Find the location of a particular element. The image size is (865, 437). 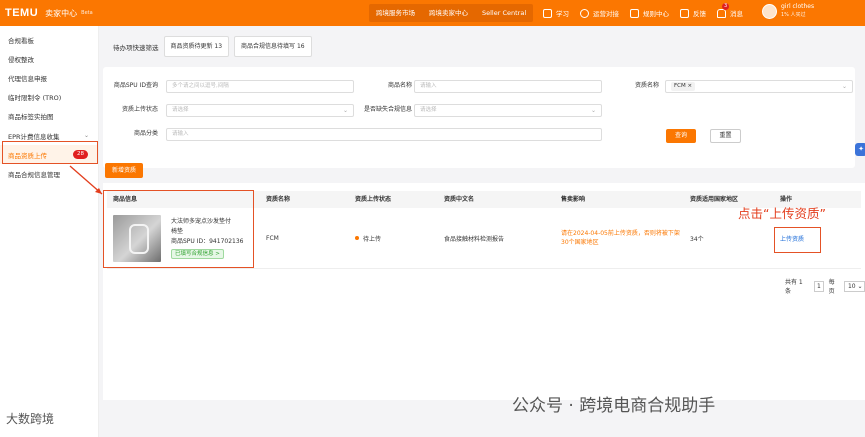

quick-filter-label: 待办项快速筛选 is located at coordinates (136, 47).